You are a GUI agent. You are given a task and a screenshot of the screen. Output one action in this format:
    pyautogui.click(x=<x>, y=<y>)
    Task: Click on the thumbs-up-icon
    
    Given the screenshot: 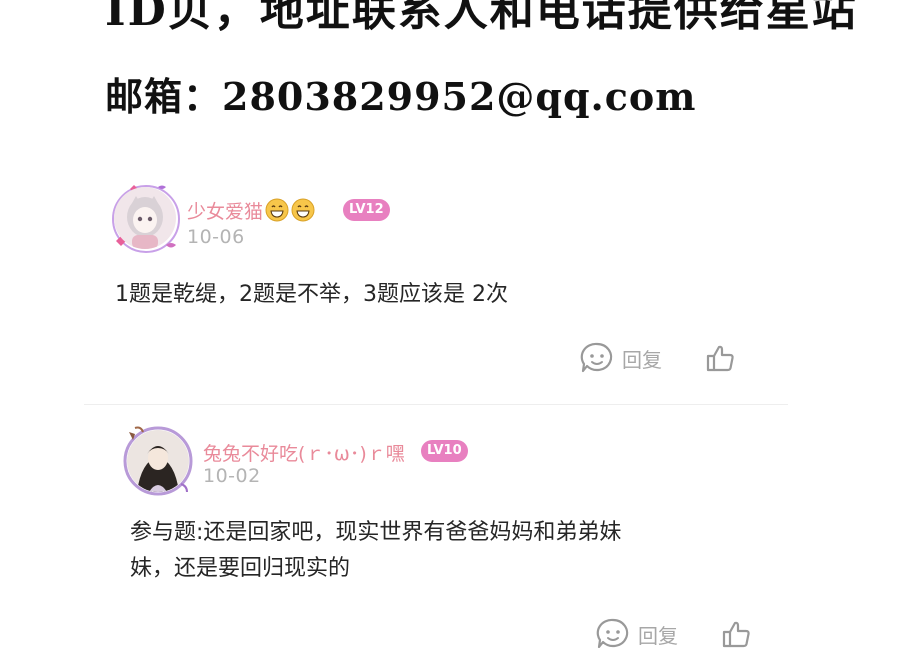 What is the action you would take?
    pyautogui.click(x=736, y=634)
    